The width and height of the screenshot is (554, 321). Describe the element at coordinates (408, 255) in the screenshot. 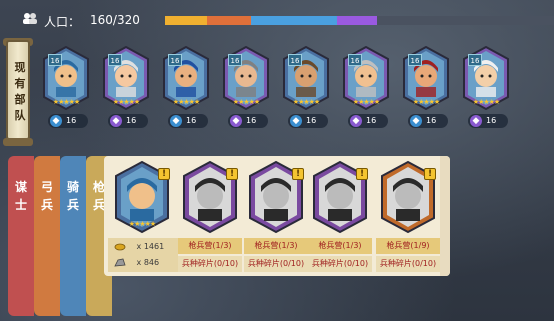

I see `recruit-requirements: 枪兵营(1/9) 兵种碎片(0/10)` at that location.